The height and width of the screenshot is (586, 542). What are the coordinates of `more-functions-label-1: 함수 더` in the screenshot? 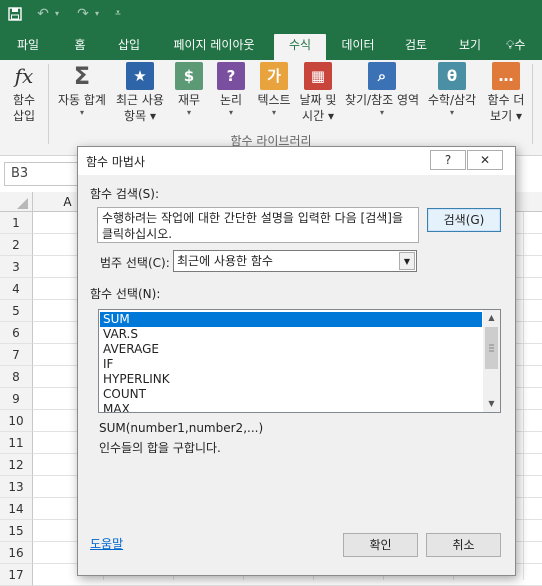 It's located at (506, 100).